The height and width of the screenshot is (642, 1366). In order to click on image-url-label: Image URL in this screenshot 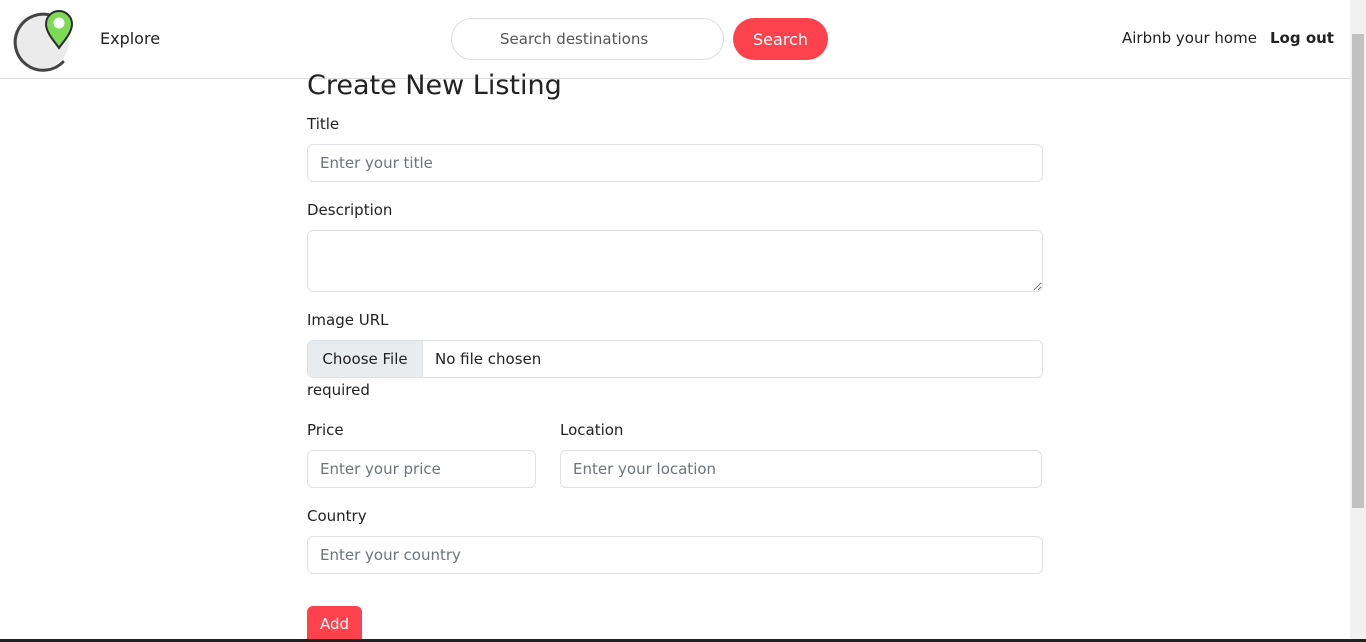, I will do `click(348, 320)`.